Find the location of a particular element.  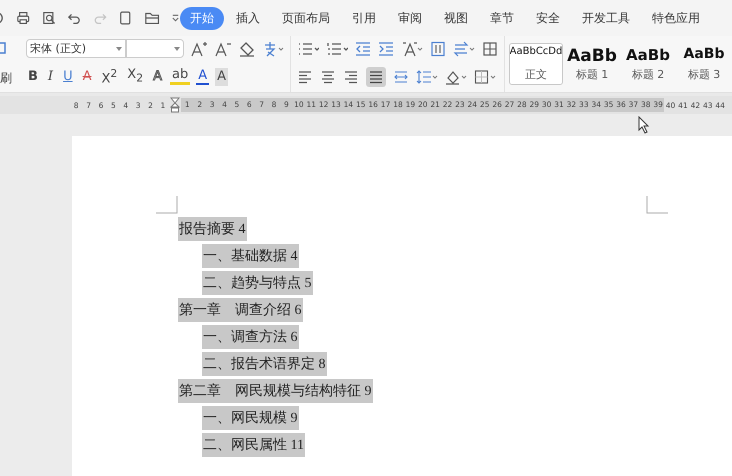

justify-icon is located at coordinates (376, 77).